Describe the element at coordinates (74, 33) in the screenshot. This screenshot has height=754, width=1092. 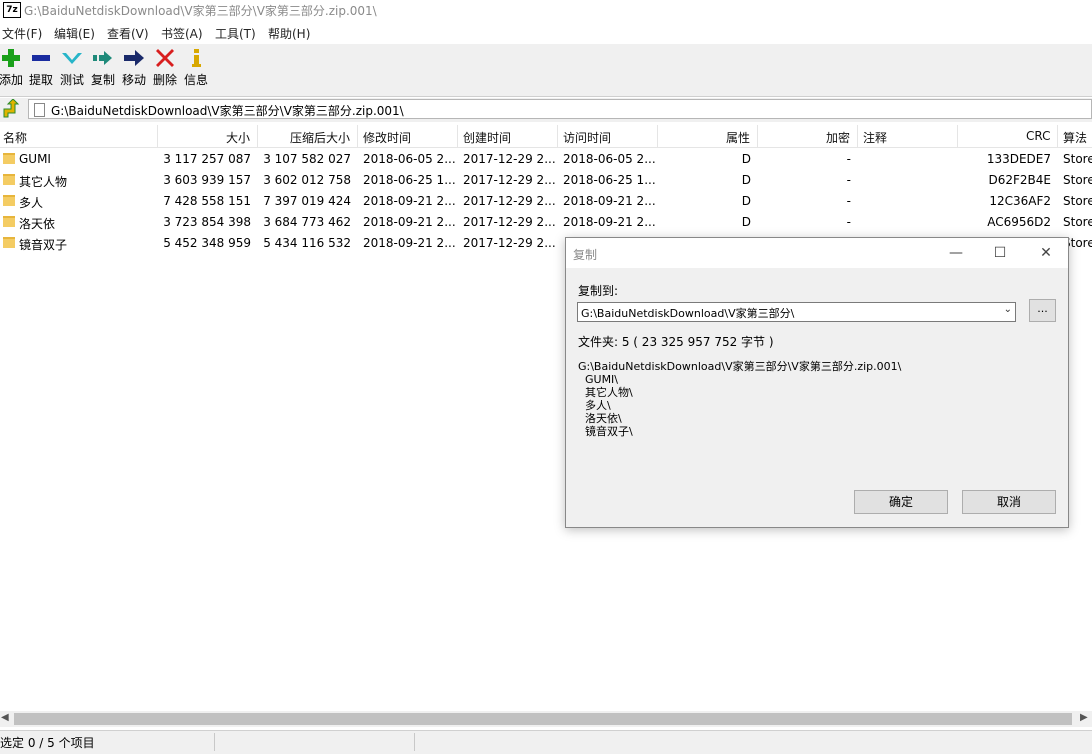
I see `menu-edit: 编辑(E)` at that location.